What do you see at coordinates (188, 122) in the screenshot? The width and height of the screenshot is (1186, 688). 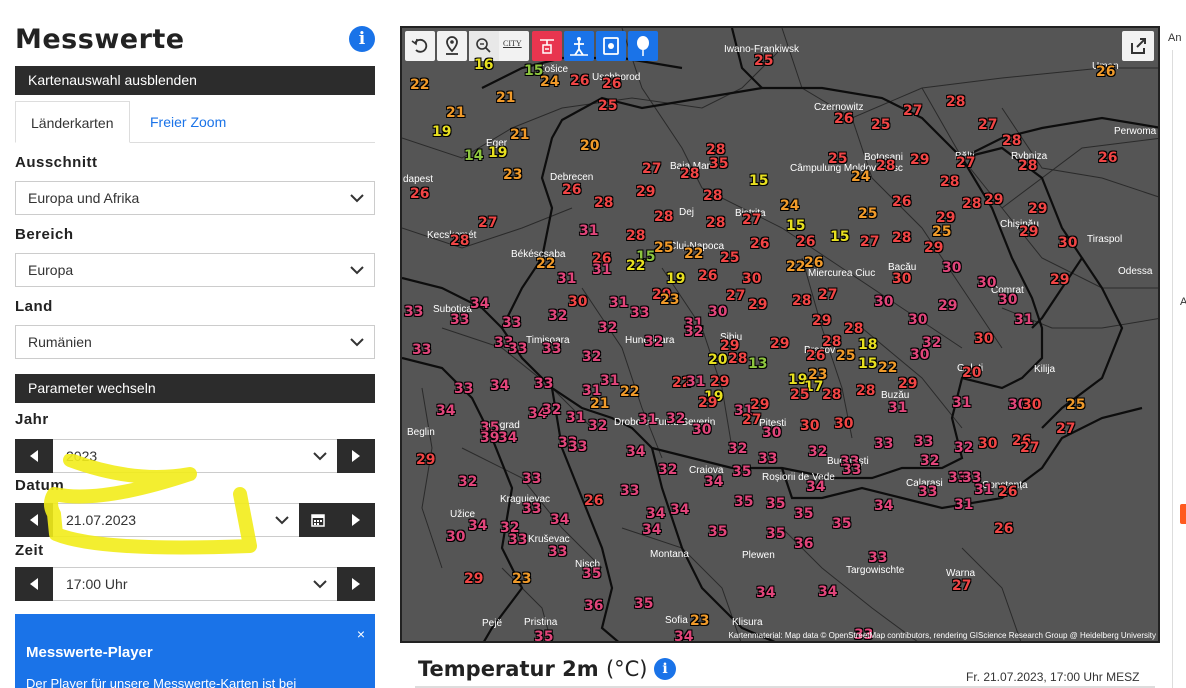 I see `tab-freier-zoom: Freier Zoom` at bounding box center [188, 122].